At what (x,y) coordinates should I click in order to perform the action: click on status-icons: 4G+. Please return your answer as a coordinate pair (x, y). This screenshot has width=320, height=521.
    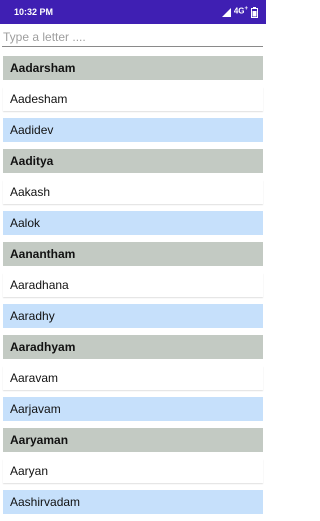
    Looking at the image, I should click on (239, 12).